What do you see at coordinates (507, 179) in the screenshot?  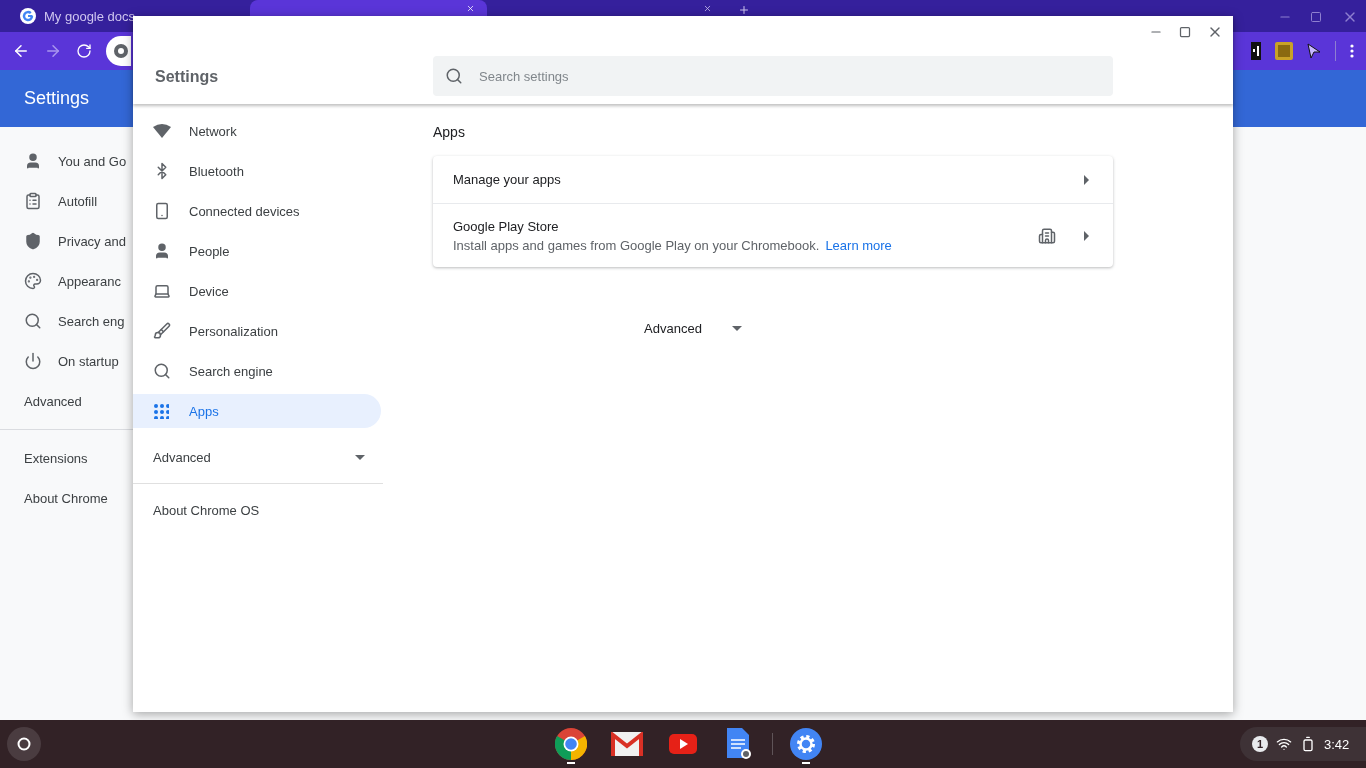 I see `row-title: Manage your apps` at bounding box center [507, 179].